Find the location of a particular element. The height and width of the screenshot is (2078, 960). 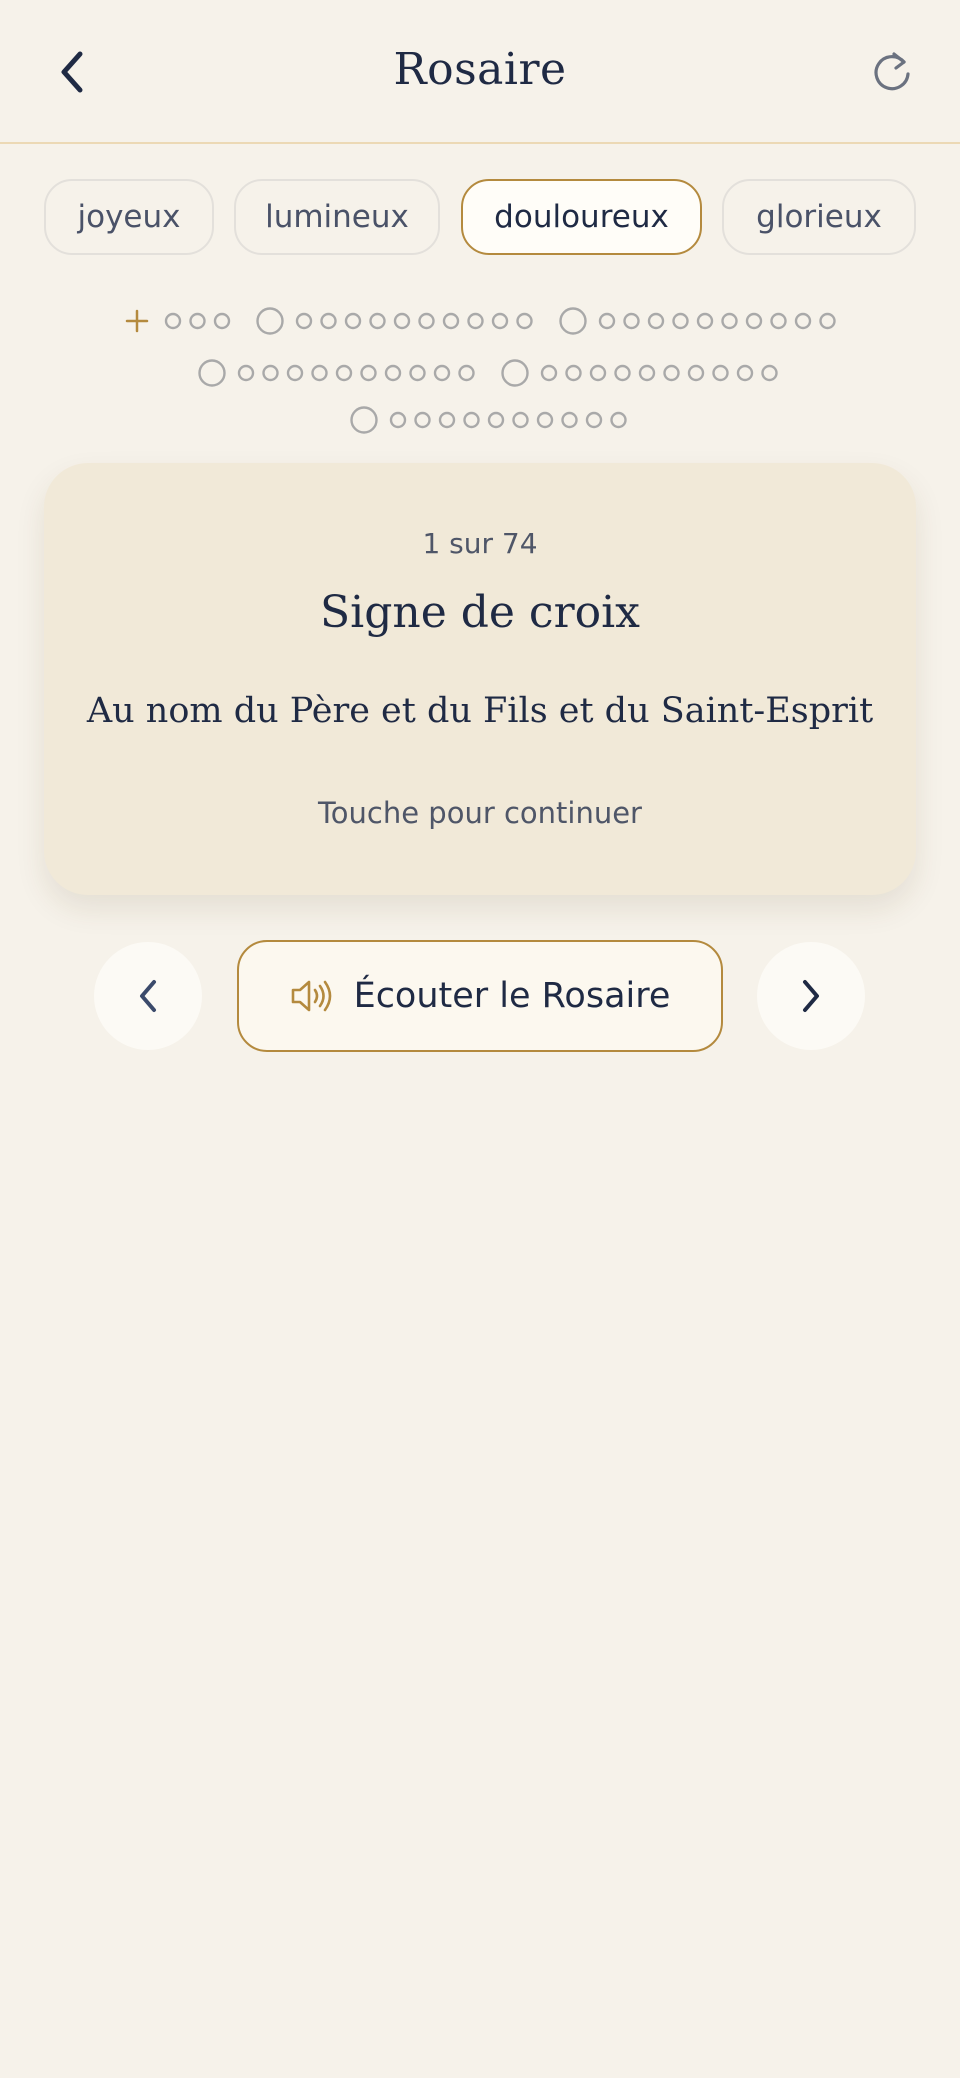

step-counter: 1 sur 74 is located at coordinates (480, 543).